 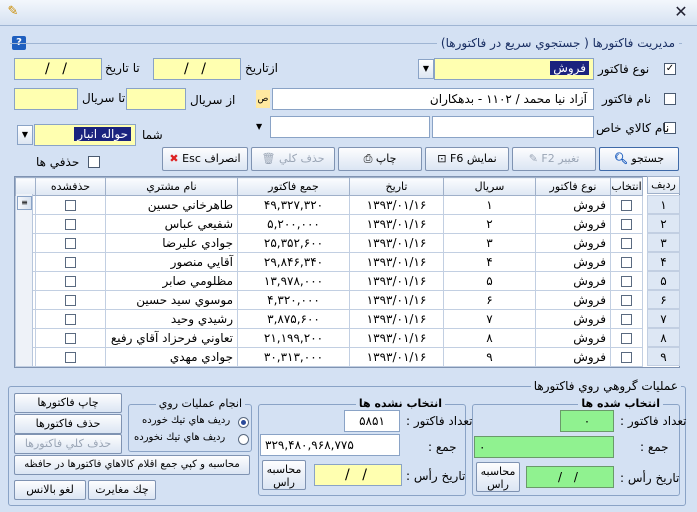 I want to click on cancel-balance-button: لغو بالانس, so click(x=50, y=490).